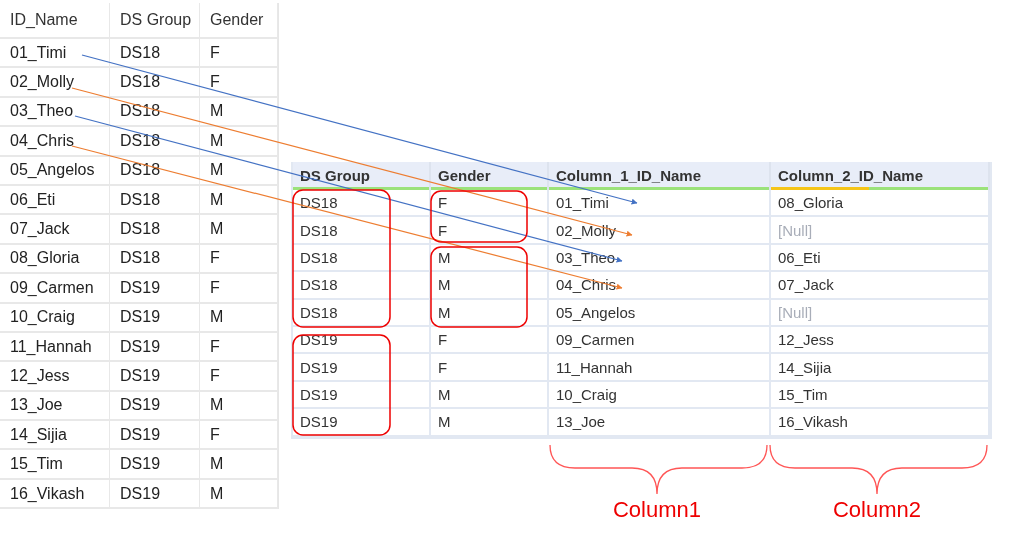 The height and width of the screenshot is (542, 1024). I want to click on annotation-label: Column2, so click(876, 509).